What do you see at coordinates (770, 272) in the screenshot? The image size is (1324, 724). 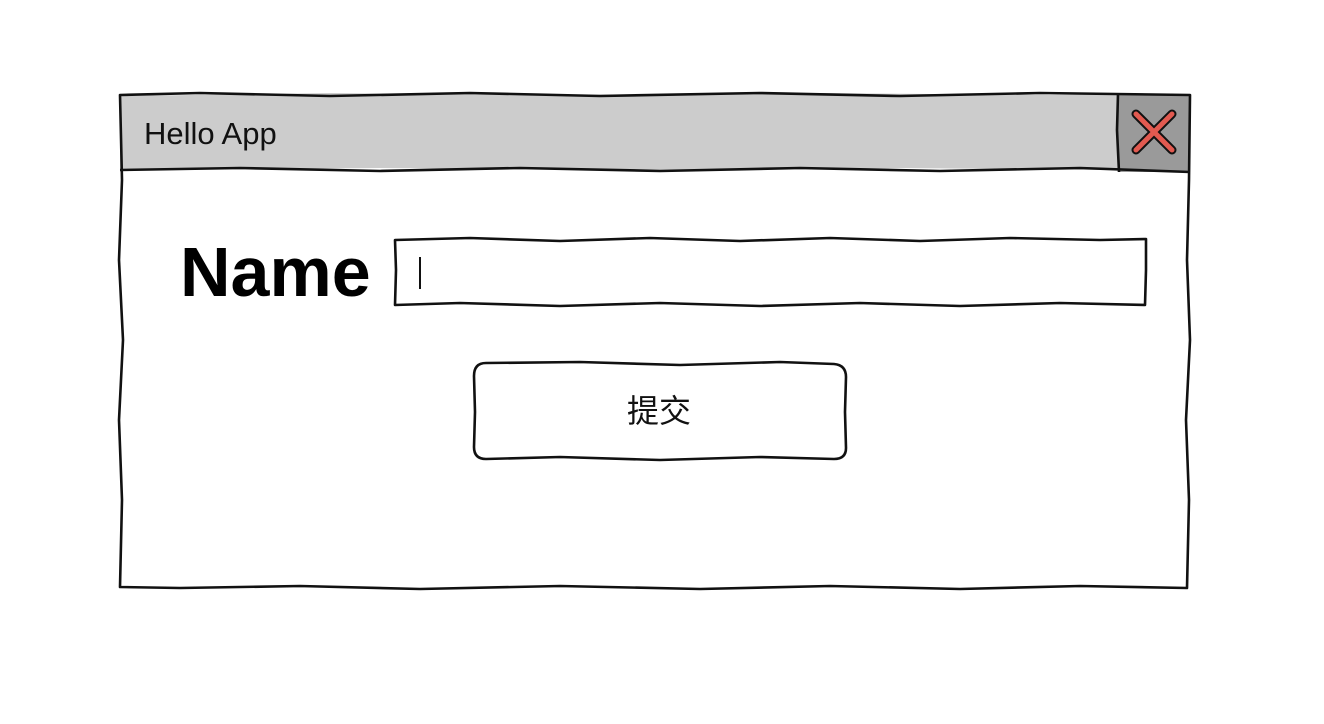 I see `name-input` at bounding box center [770, 272].